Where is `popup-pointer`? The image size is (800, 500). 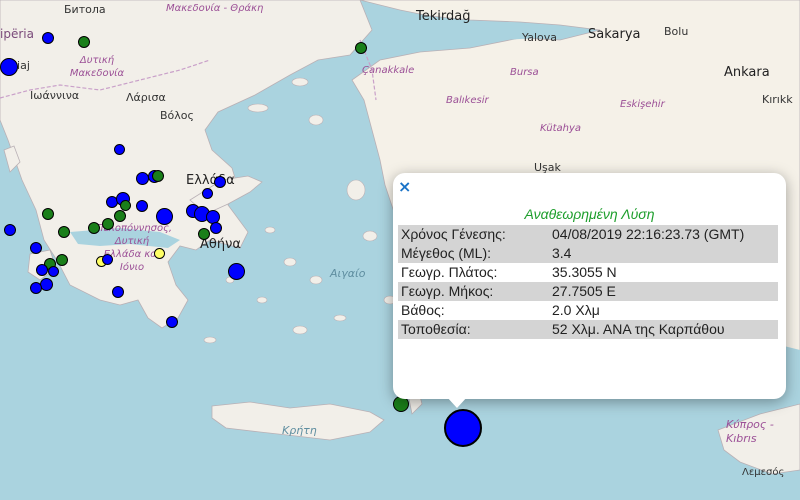
popup-pointer is located at coordinates (457, 402).